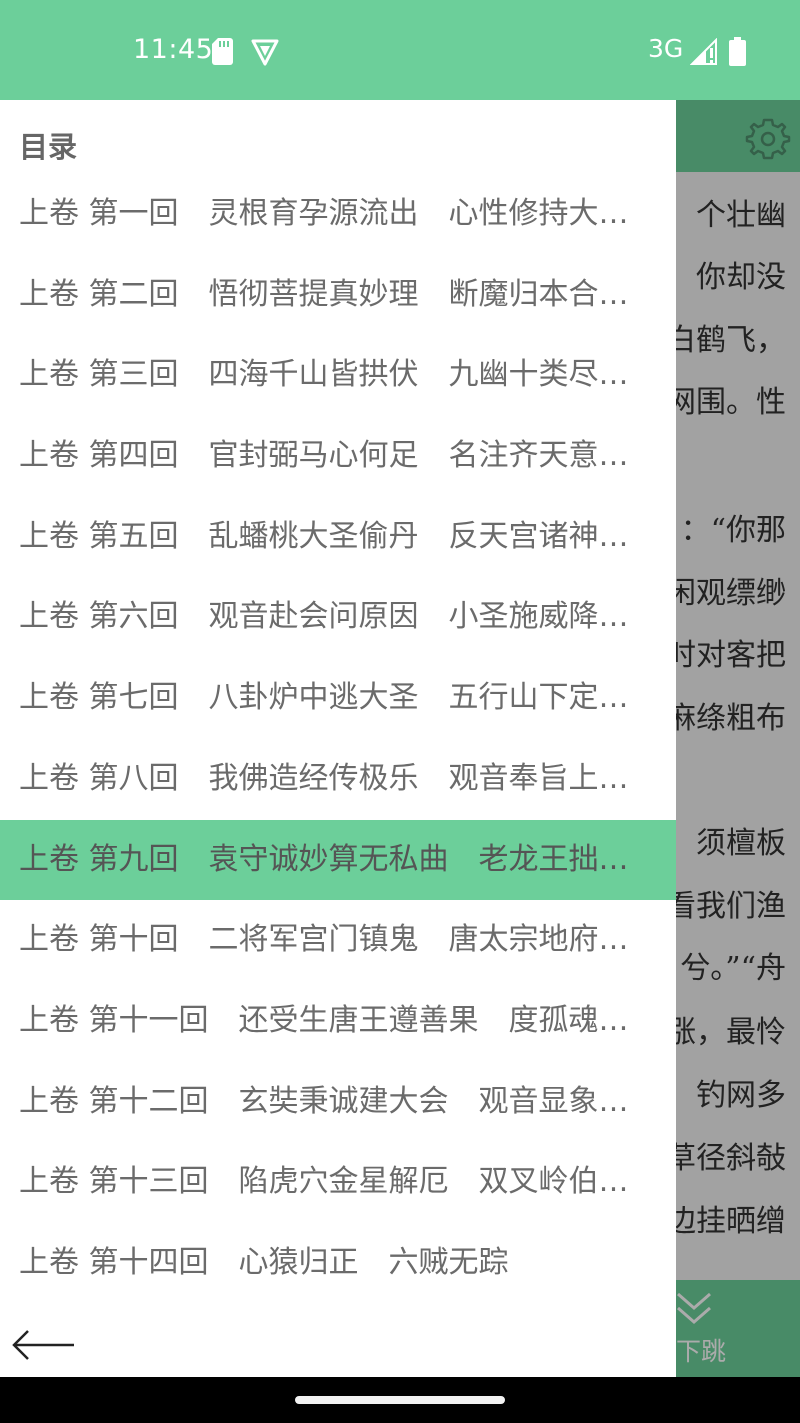 The image size is (800, 1423). I want to click on chapter-item: 上卷 第八回 我佛造经传极乐 观音奉旨上长安, so click(338, 779).